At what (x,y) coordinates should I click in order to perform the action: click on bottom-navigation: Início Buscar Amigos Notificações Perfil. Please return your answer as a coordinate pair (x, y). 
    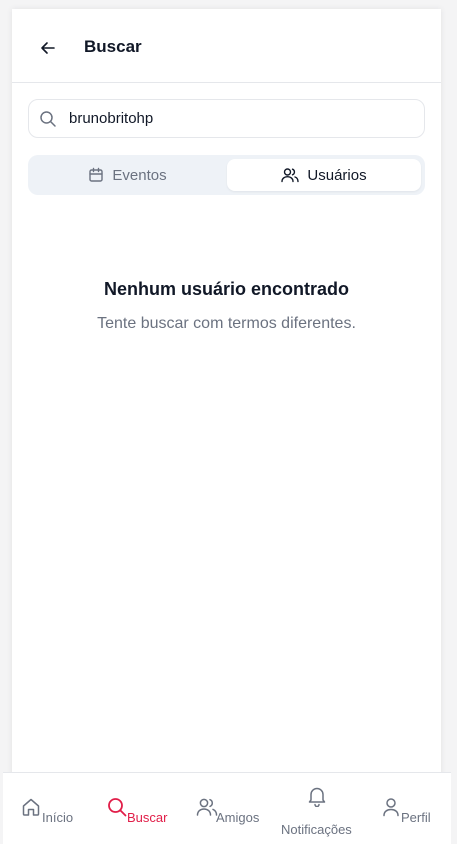
    Looking at the image, I should click on (227, 808).